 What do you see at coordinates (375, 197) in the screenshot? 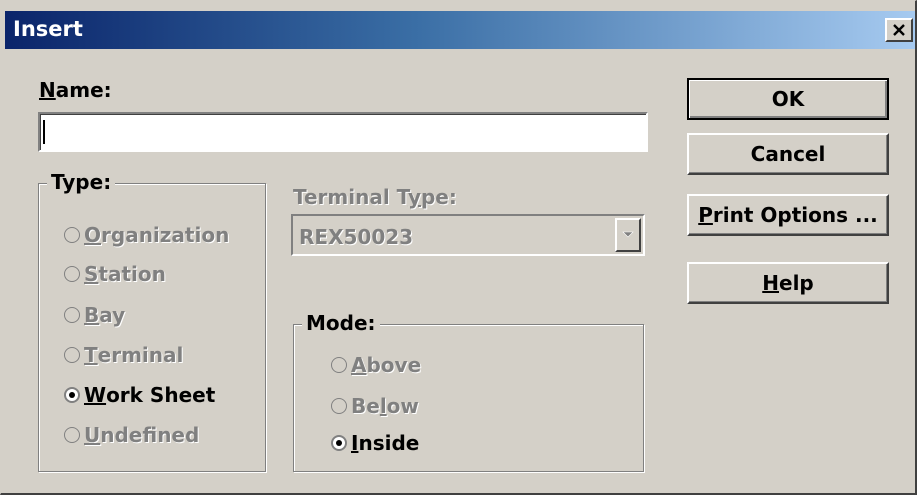
I see `terminal-type-label: Terminal Type:` at bounding box center [375, 197].